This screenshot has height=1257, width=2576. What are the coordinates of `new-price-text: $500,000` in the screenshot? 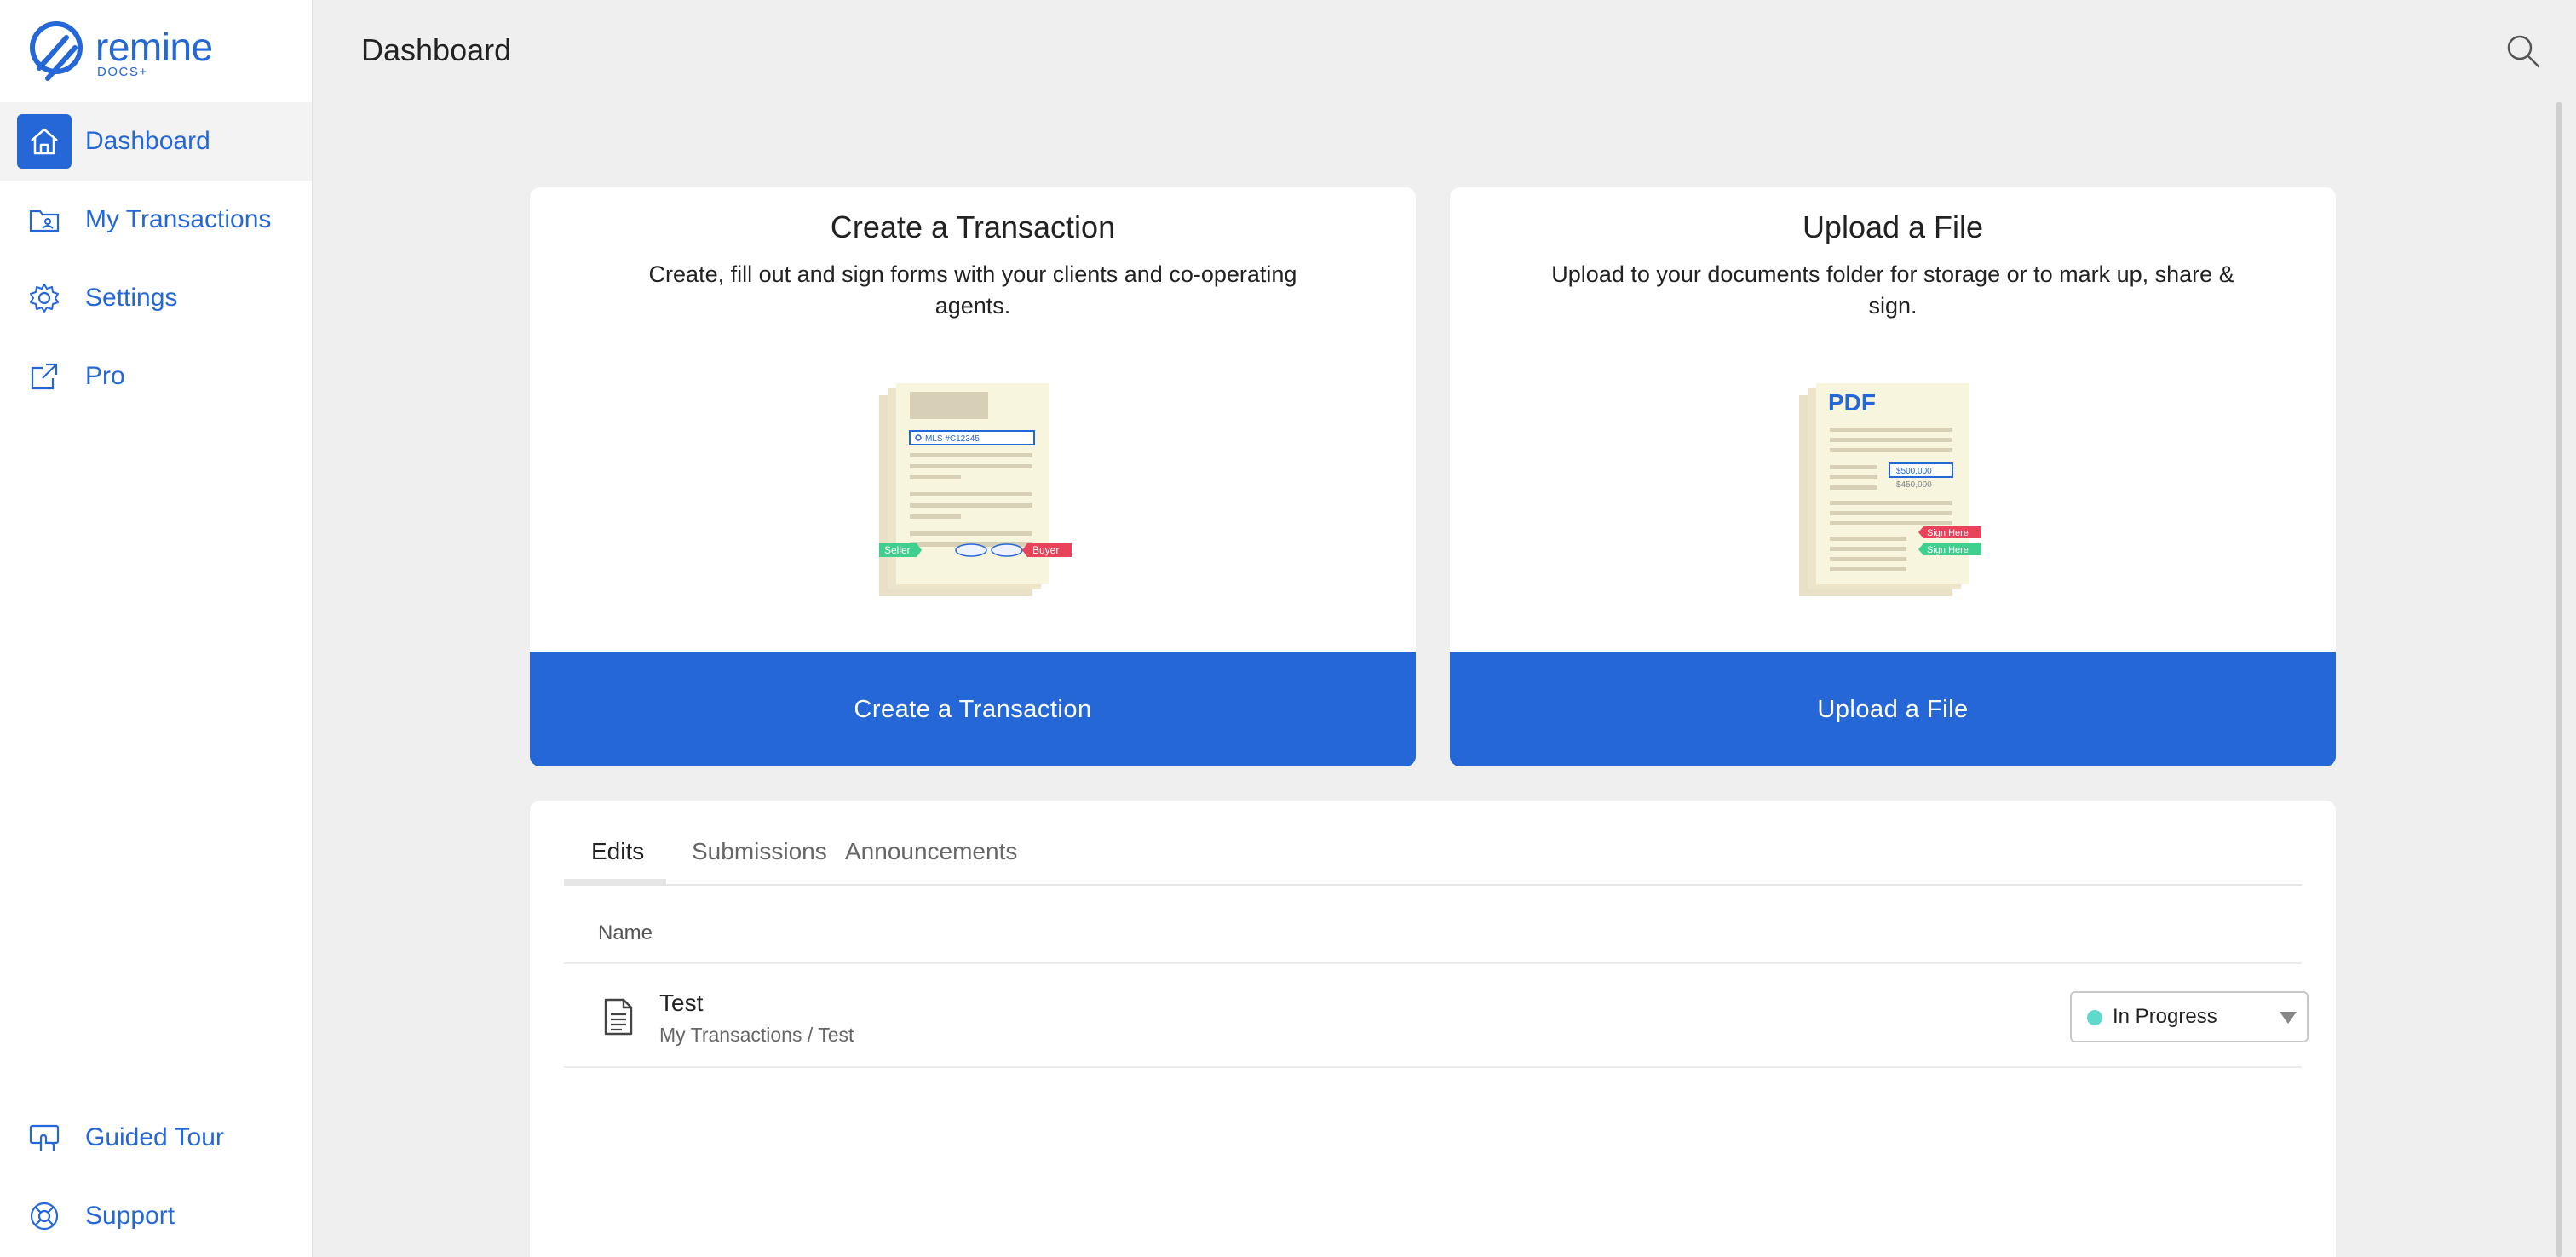 It's located at (1914, 472).